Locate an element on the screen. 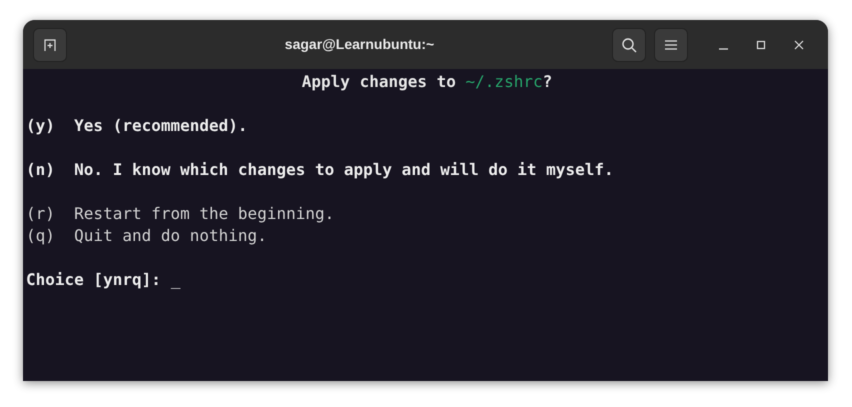 The height and width of the screenshot is (407, 852). search-button is located at coordinates (629, 45).